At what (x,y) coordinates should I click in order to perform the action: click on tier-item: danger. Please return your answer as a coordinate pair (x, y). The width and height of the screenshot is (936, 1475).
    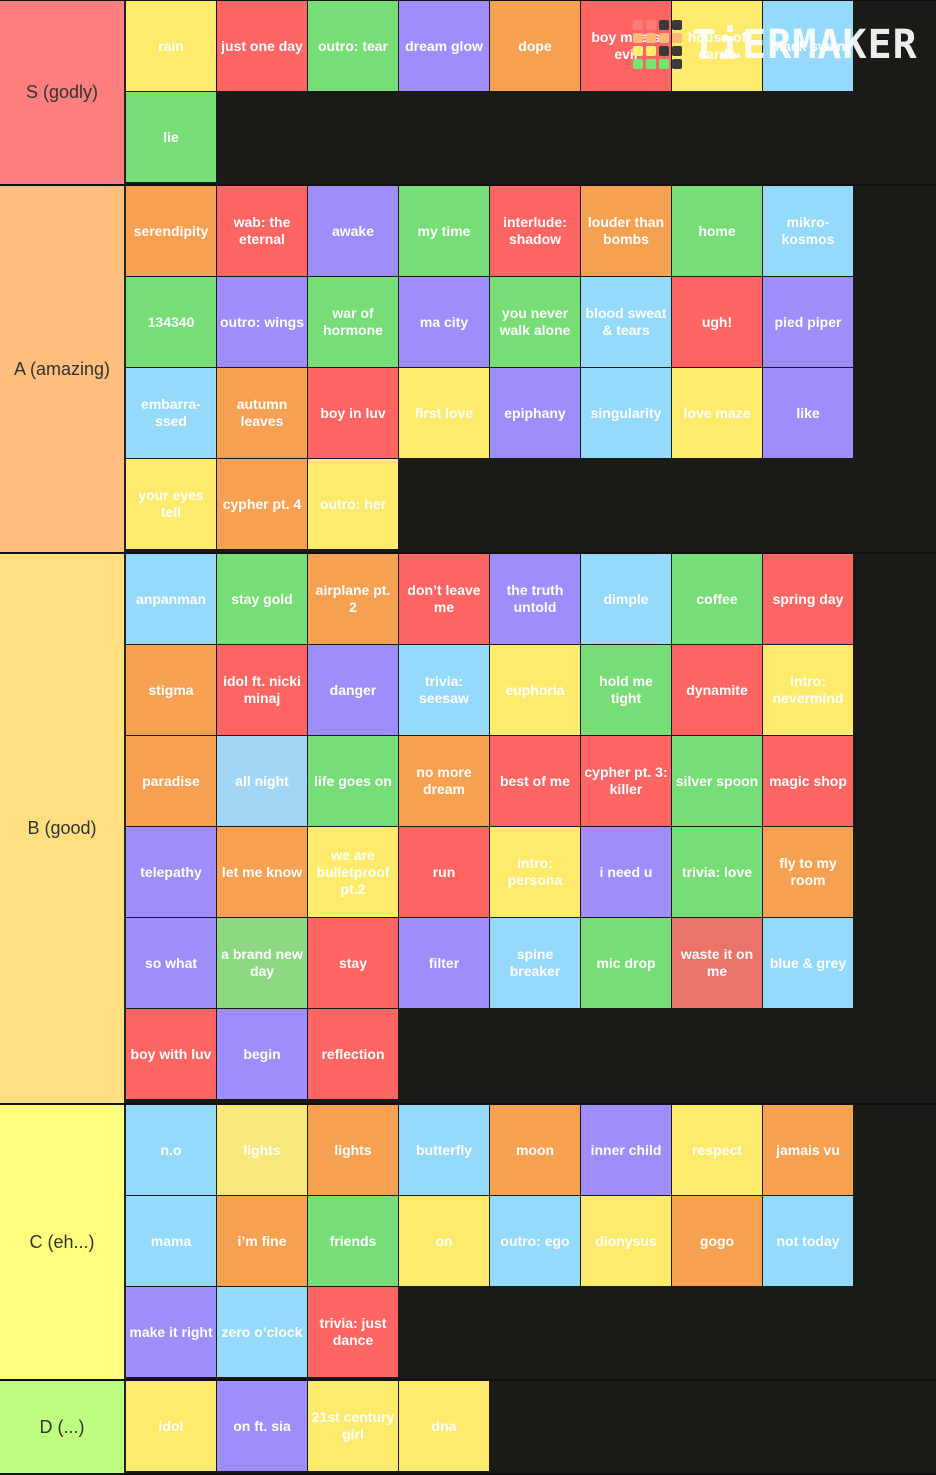
    Looking at the image, I should click on (353, 690).